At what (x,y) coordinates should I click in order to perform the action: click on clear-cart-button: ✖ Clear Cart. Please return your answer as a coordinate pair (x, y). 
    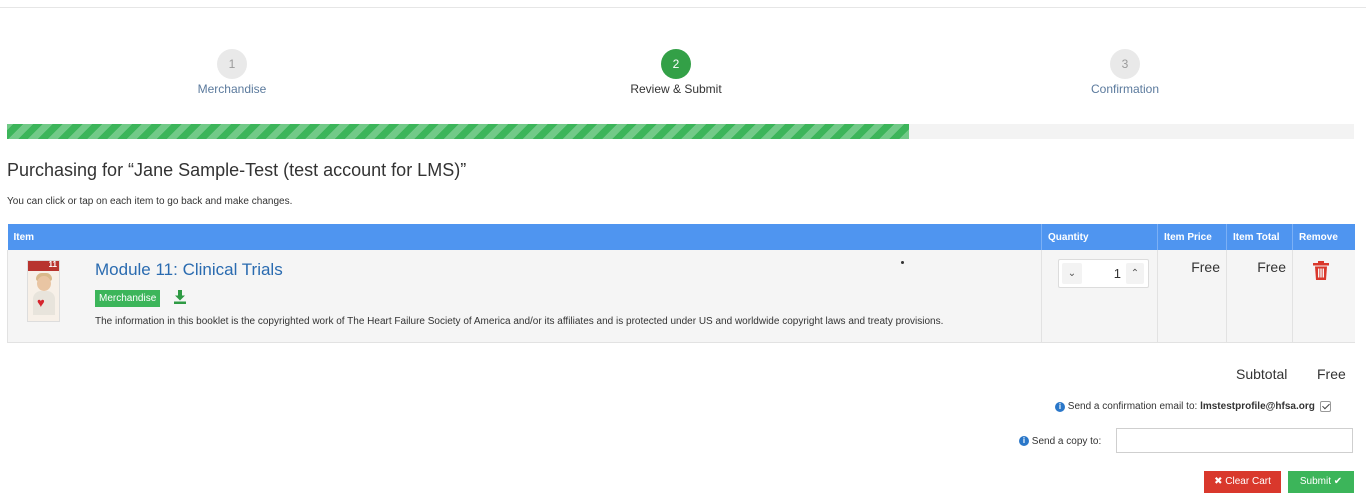
    Looking at the image, I should click on (1242, 482).